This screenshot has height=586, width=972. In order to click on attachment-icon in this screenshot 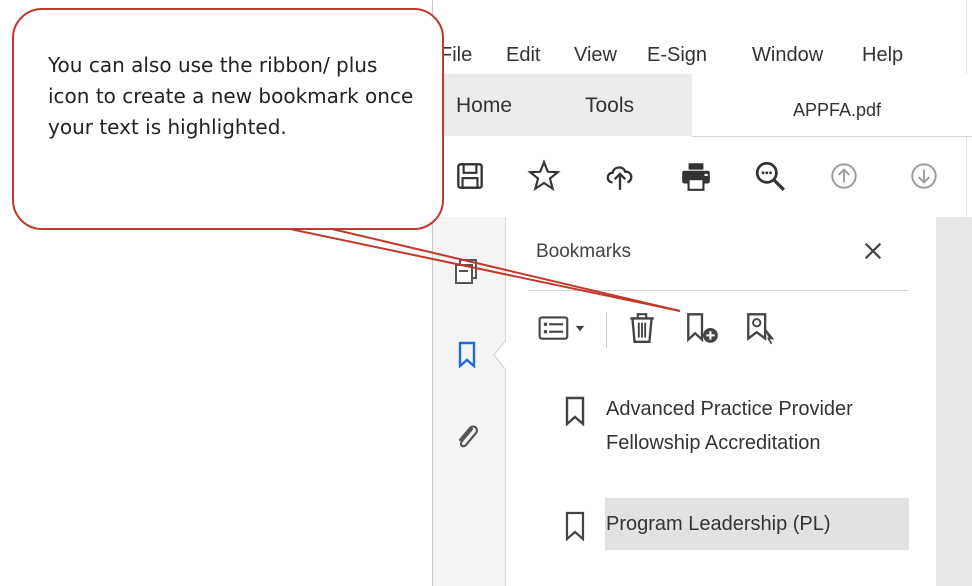, I will do `click(467, 436)`.